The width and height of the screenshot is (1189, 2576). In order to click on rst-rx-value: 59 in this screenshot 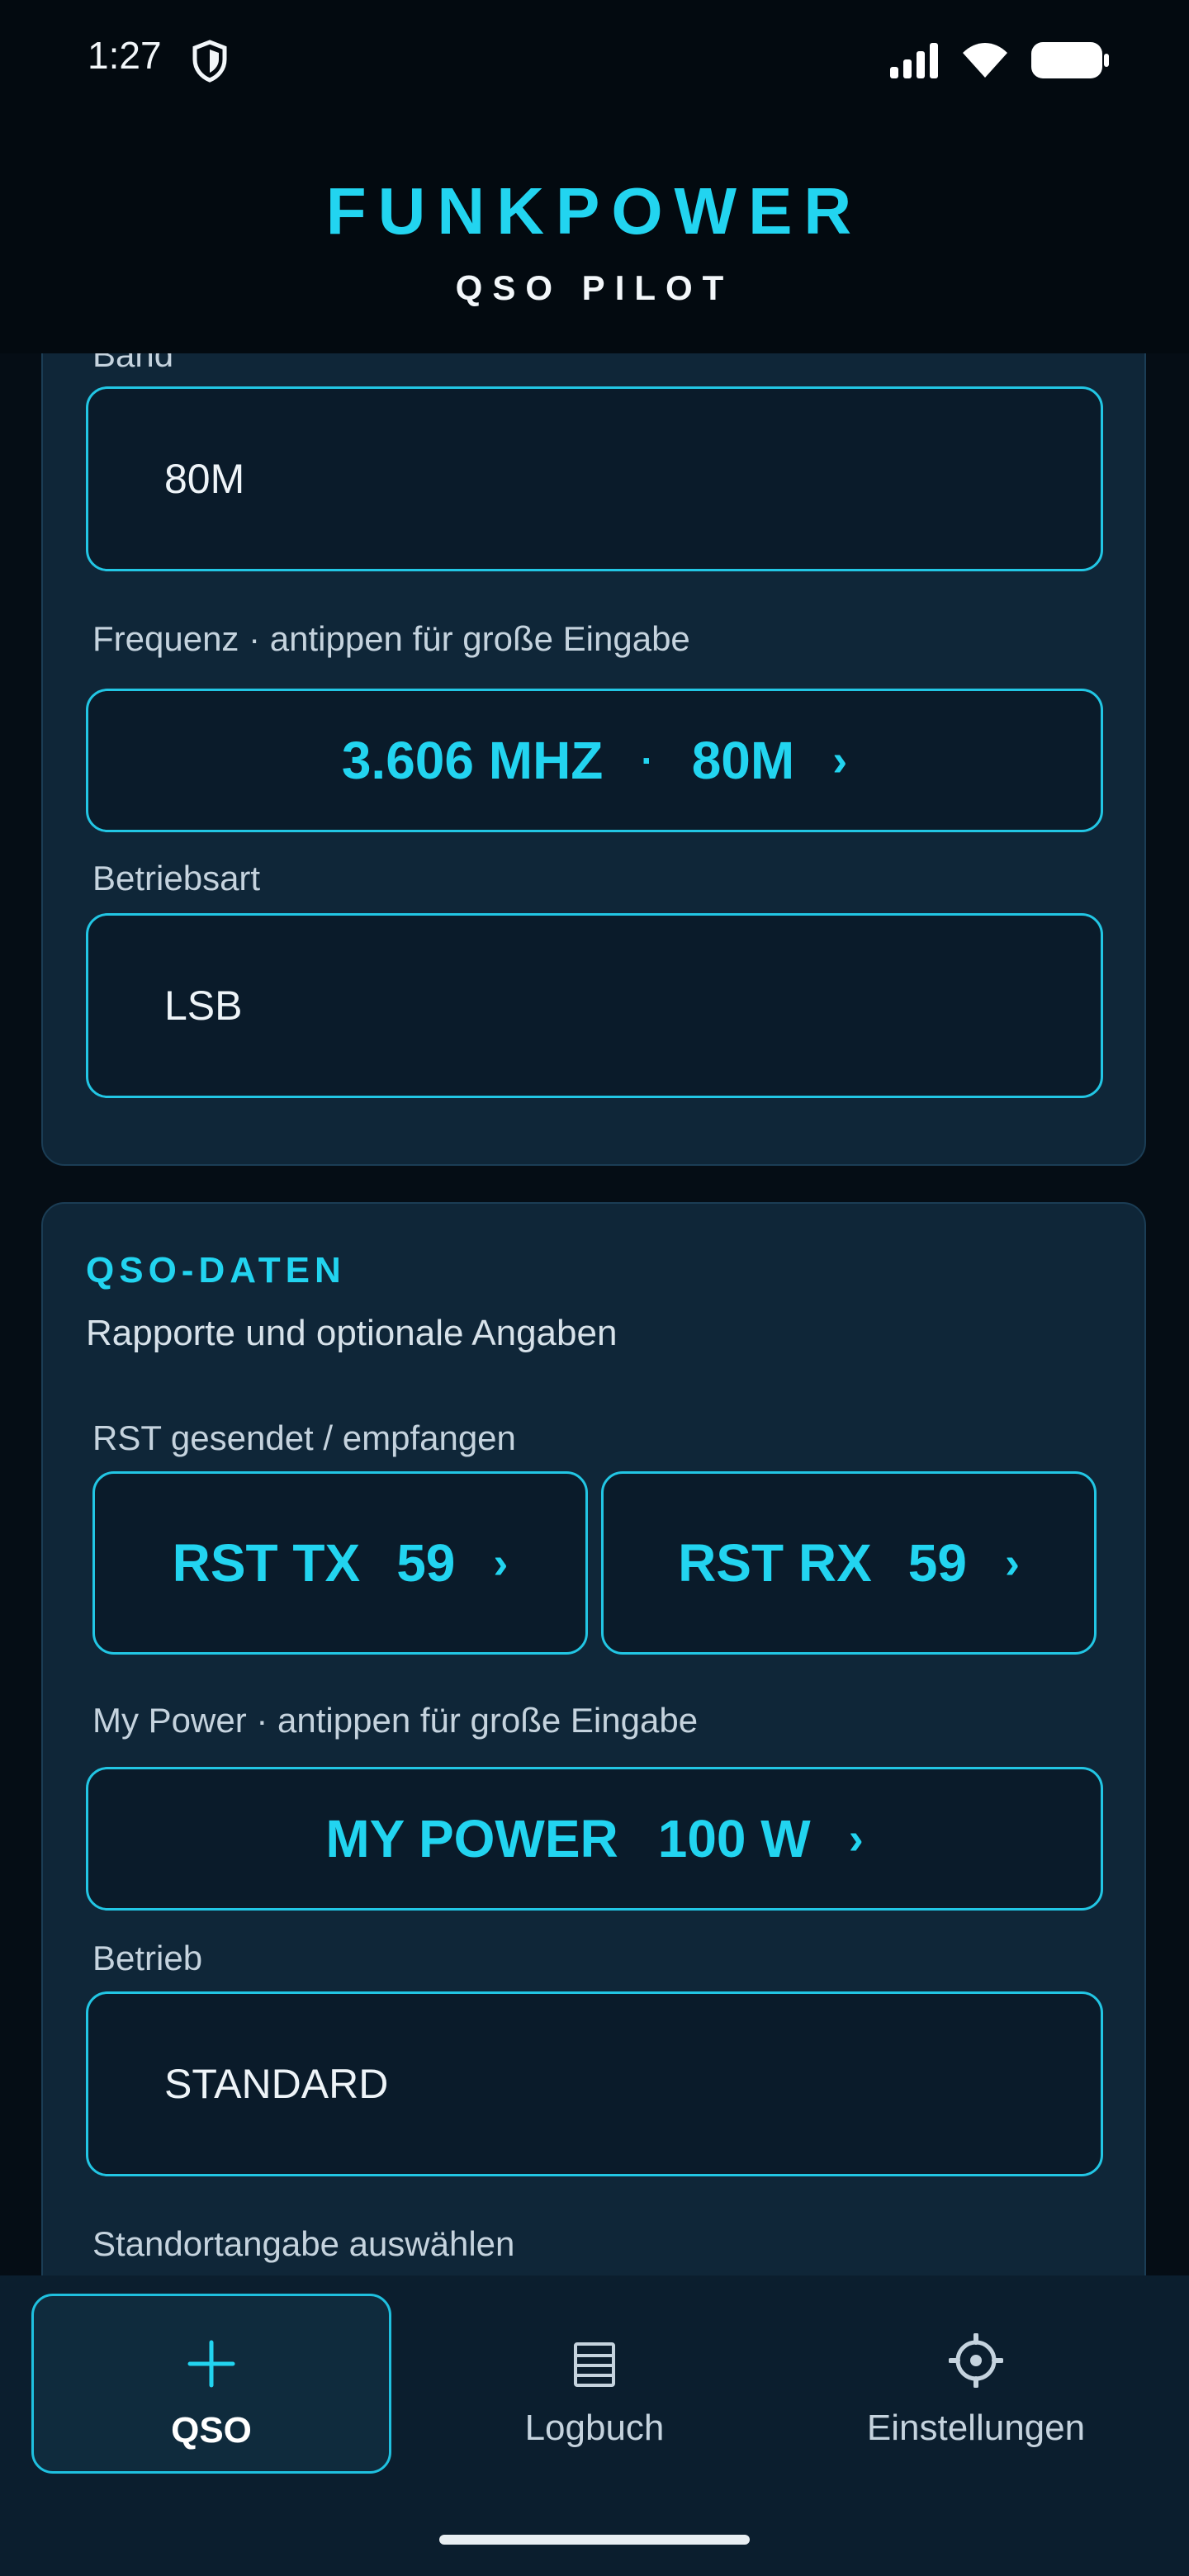, I will do `click(937, 1563)`.